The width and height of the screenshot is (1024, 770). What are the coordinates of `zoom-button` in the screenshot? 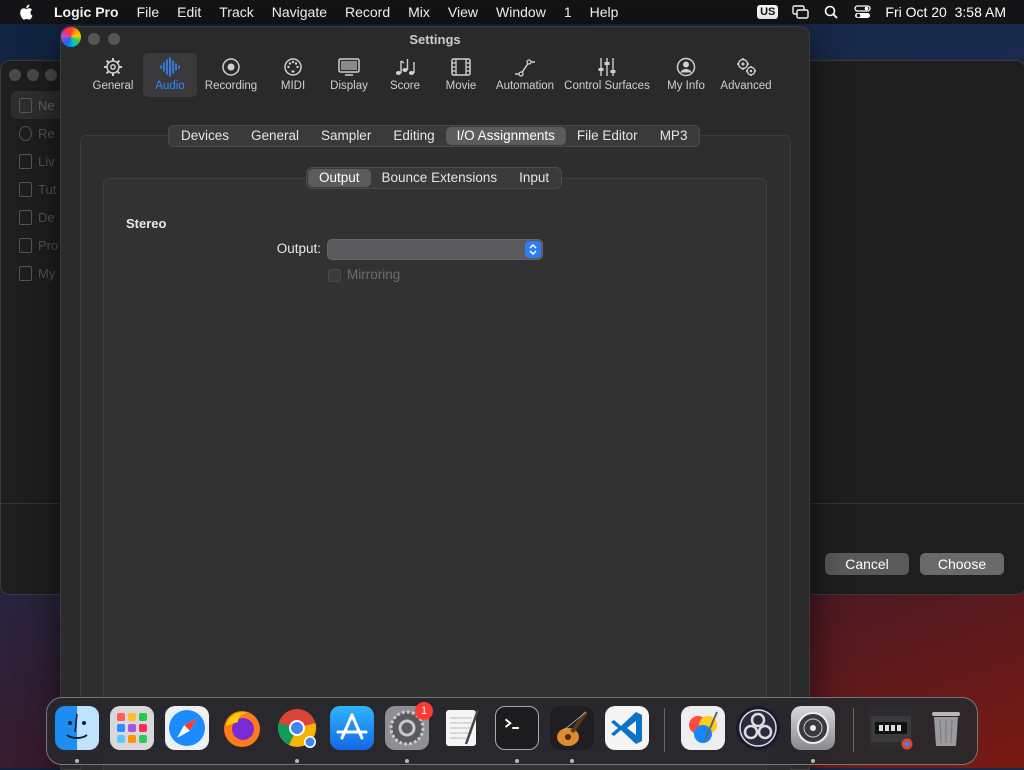 It's located at (51, 75).